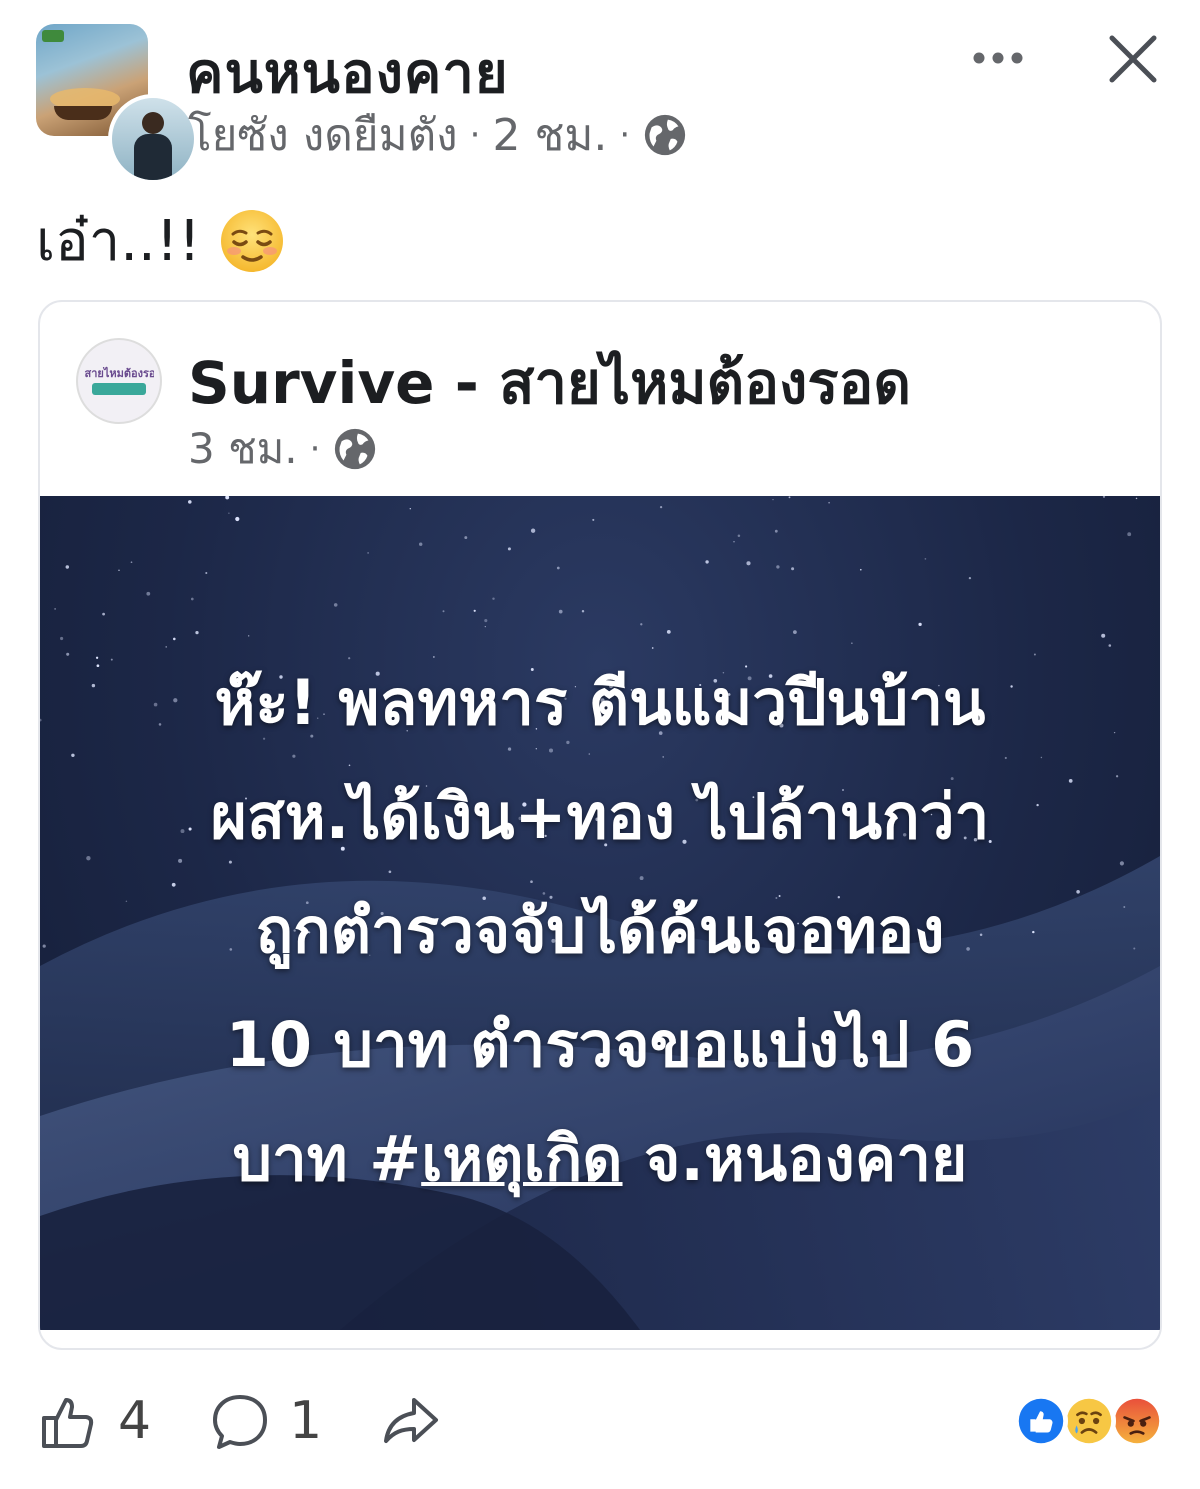 The image size is (1200, 1489). What do you see at coordinates (1137, 1421) in the screenshot?
I see `angry-reaction-icon` at bounding box center [1137, 1421].